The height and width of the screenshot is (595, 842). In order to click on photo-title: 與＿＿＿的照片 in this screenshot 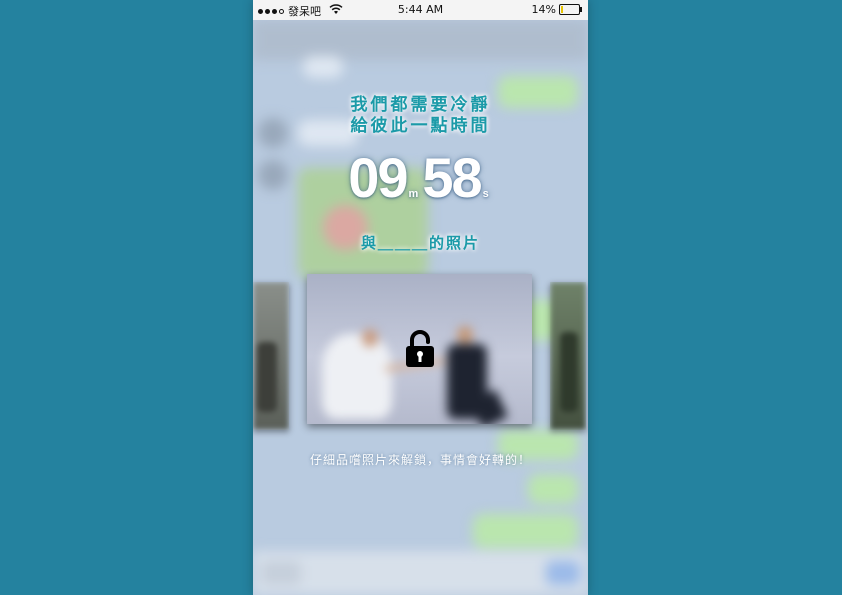, I will do `click(420, 243)`.